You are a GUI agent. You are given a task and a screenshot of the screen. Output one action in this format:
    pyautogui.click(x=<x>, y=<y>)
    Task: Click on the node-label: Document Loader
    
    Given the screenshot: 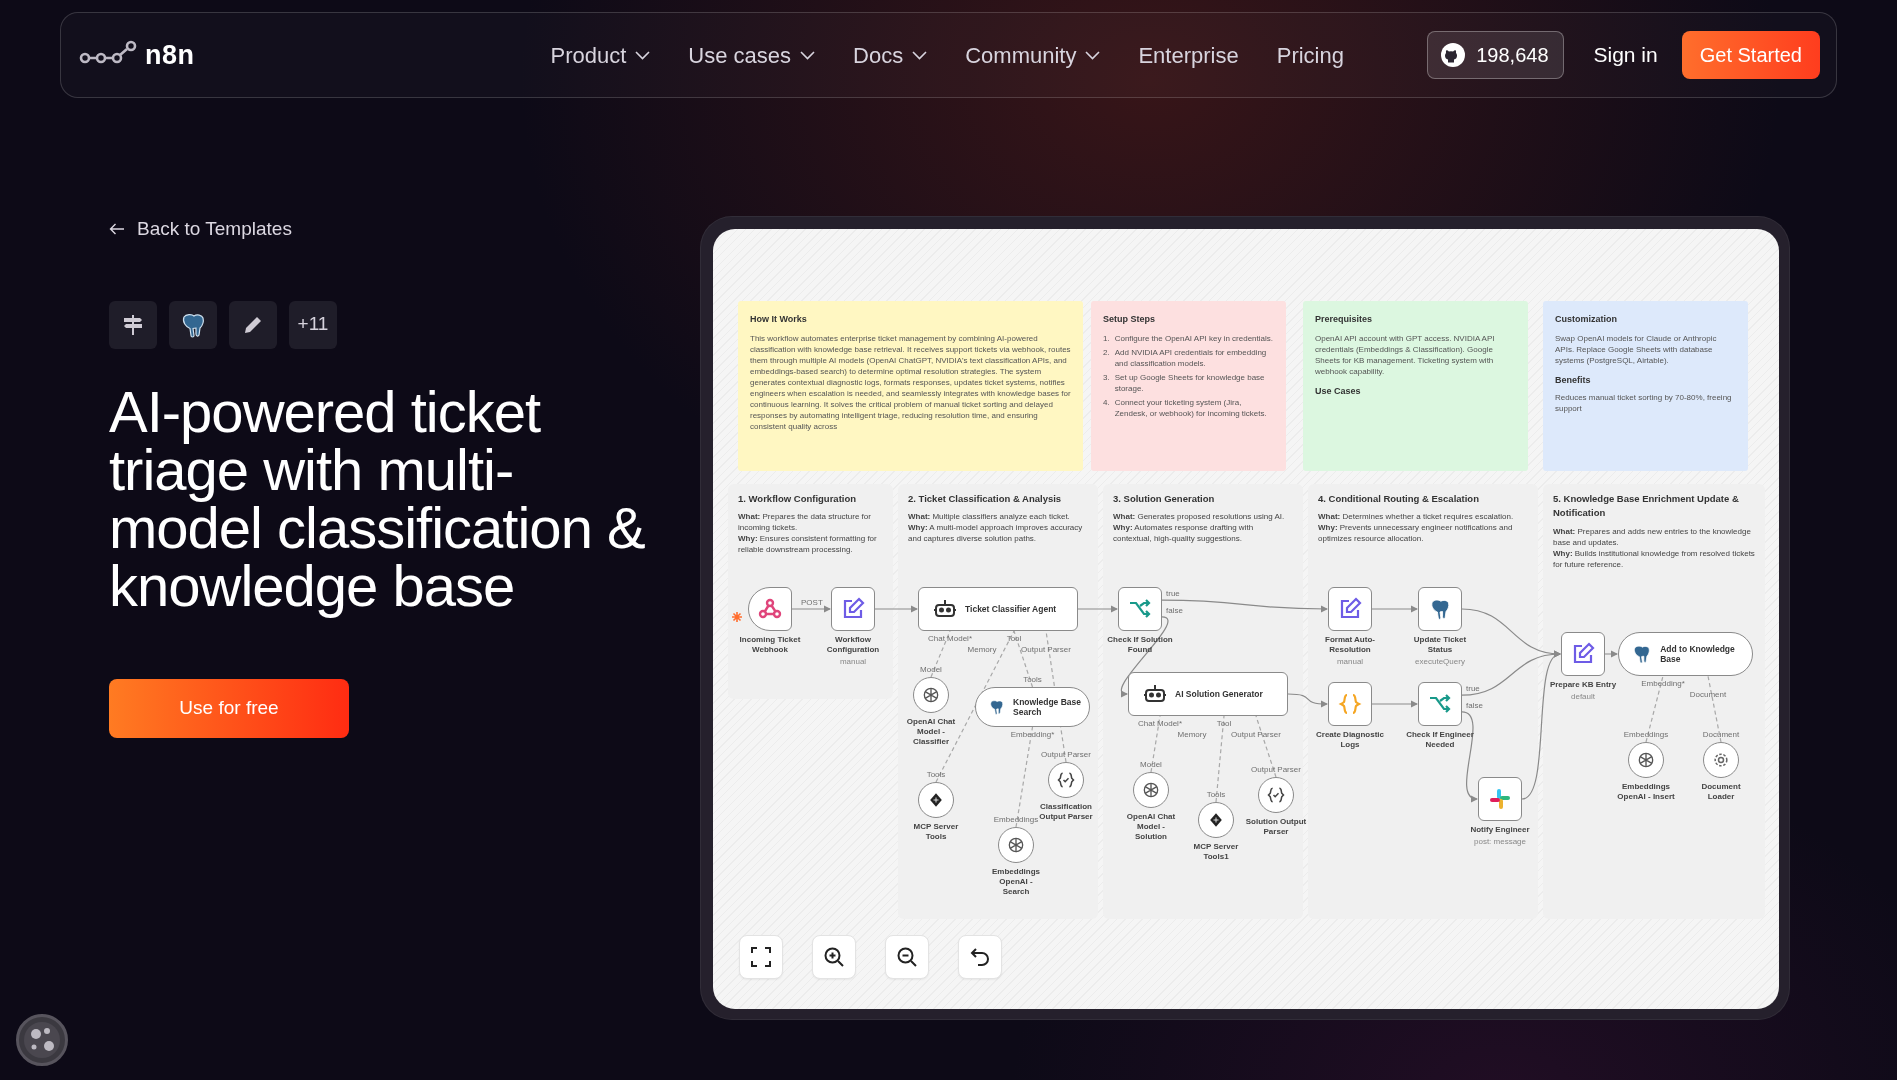 What is the action you would take?
    pyautogui.click(x=1721, y=792)
    